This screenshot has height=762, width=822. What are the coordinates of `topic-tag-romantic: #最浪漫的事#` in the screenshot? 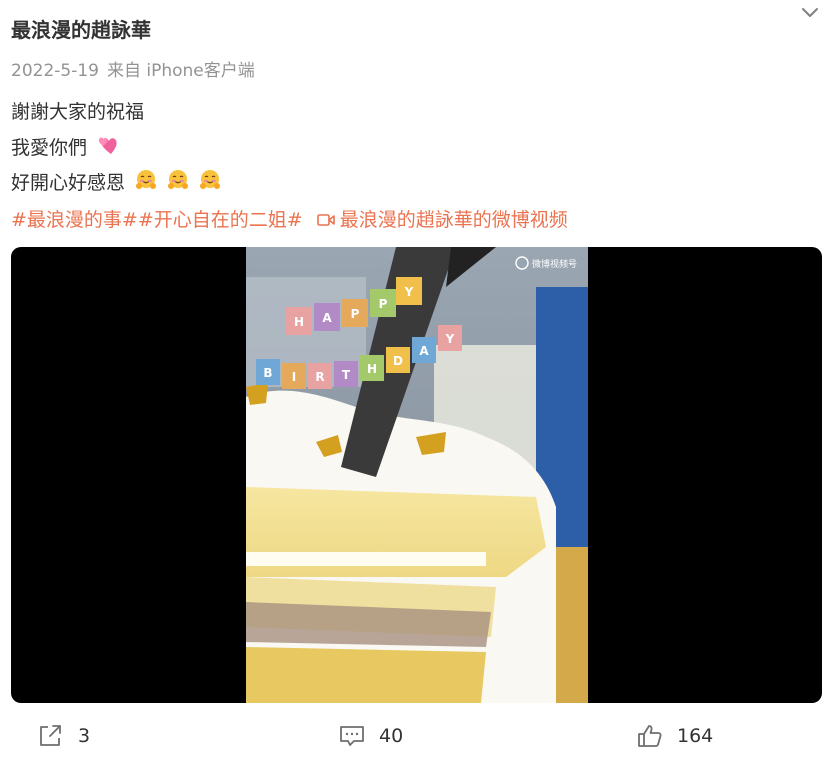 It's located at (74, 220).